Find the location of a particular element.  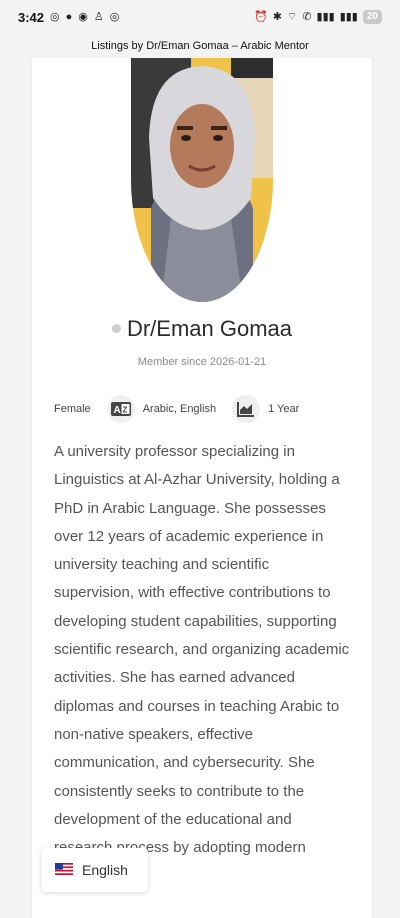

languages-label: Arabic, English is located at coordinates (179, 409).